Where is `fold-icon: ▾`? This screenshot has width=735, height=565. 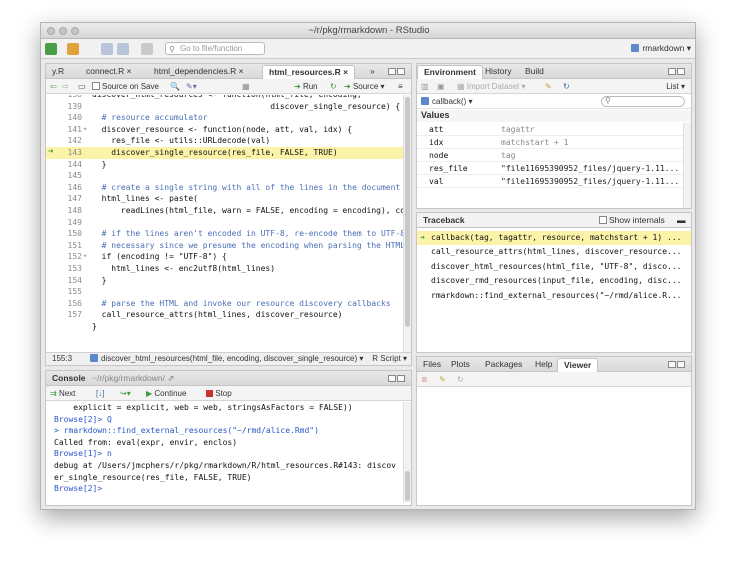
fold-icon: ▾ is located at coordinates (85, 130).